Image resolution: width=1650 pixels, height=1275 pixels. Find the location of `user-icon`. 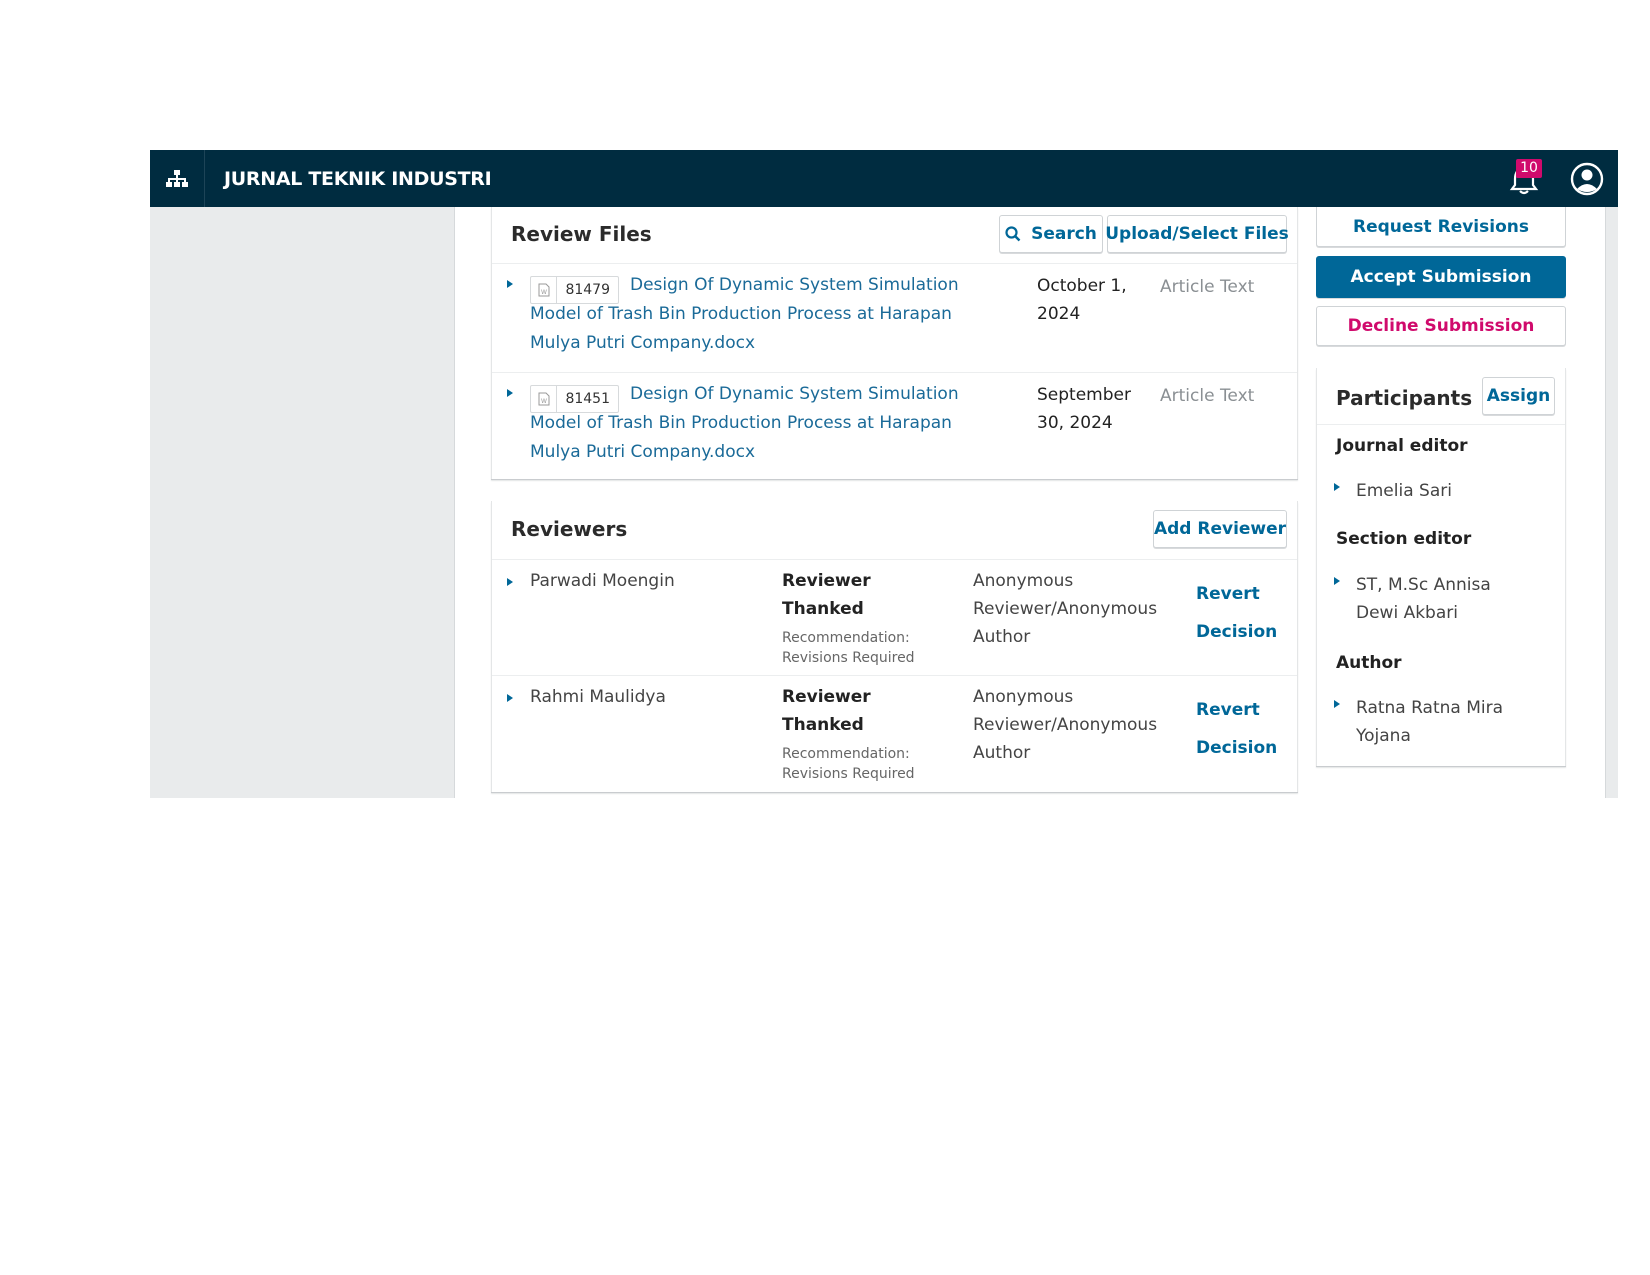

user-icon is located at coordinates (1587, 179).